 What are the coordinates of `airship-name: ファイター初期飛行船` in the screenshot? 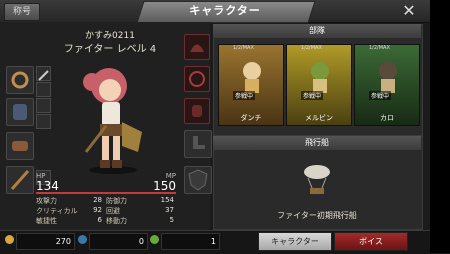 It's located at (317, 215).